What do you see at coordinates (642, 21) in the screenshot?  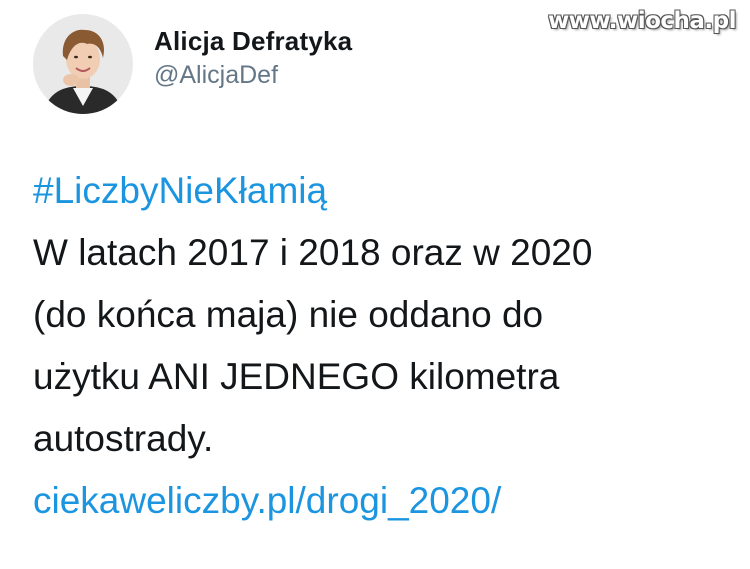 I see `watermark: www.wiocha.pl` at bounding box center [642, 21].